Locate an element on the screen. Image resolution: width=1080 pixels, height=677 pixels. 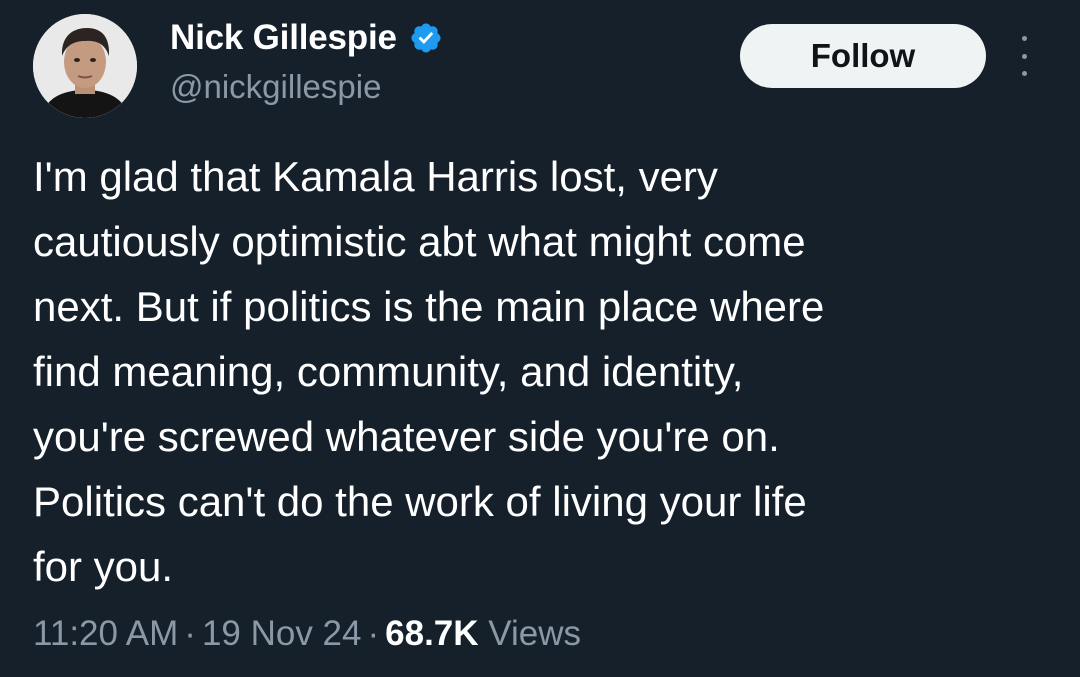
tweet-text-line: I'm glad that Kamala Harris lost, very is located at coordinates (375, 176).